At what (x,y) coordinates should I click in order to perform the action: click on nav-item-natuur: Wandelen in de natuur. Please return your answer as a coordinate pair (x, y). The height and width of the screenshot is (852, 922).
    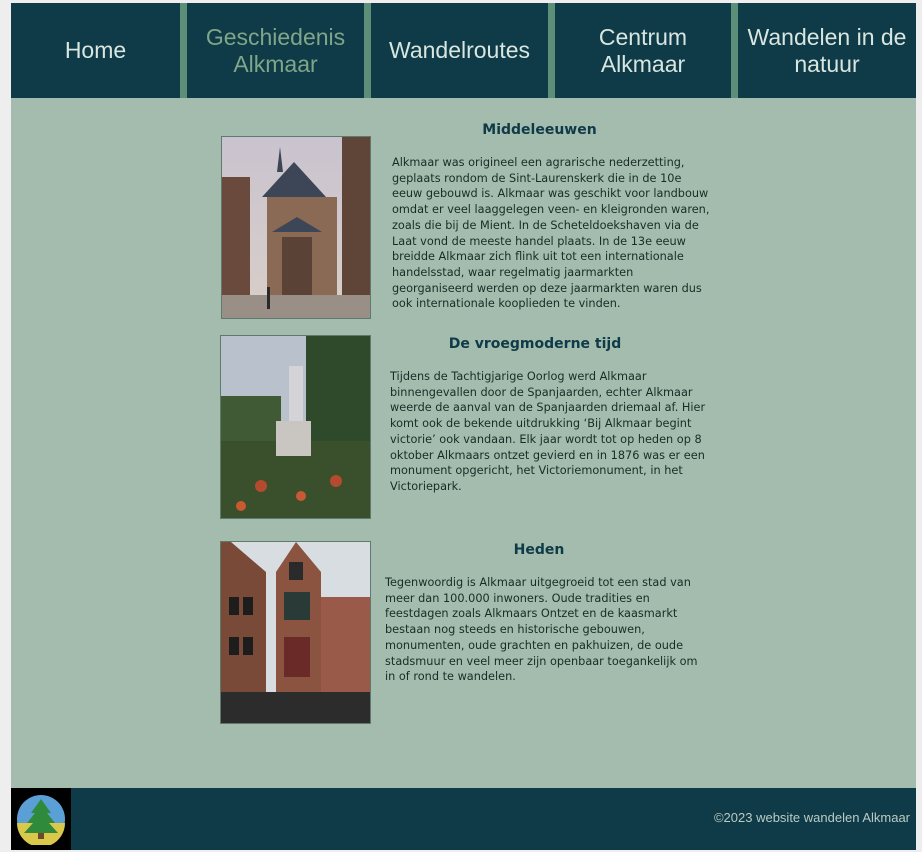
    Looking at the image, I should click on (827, 50).